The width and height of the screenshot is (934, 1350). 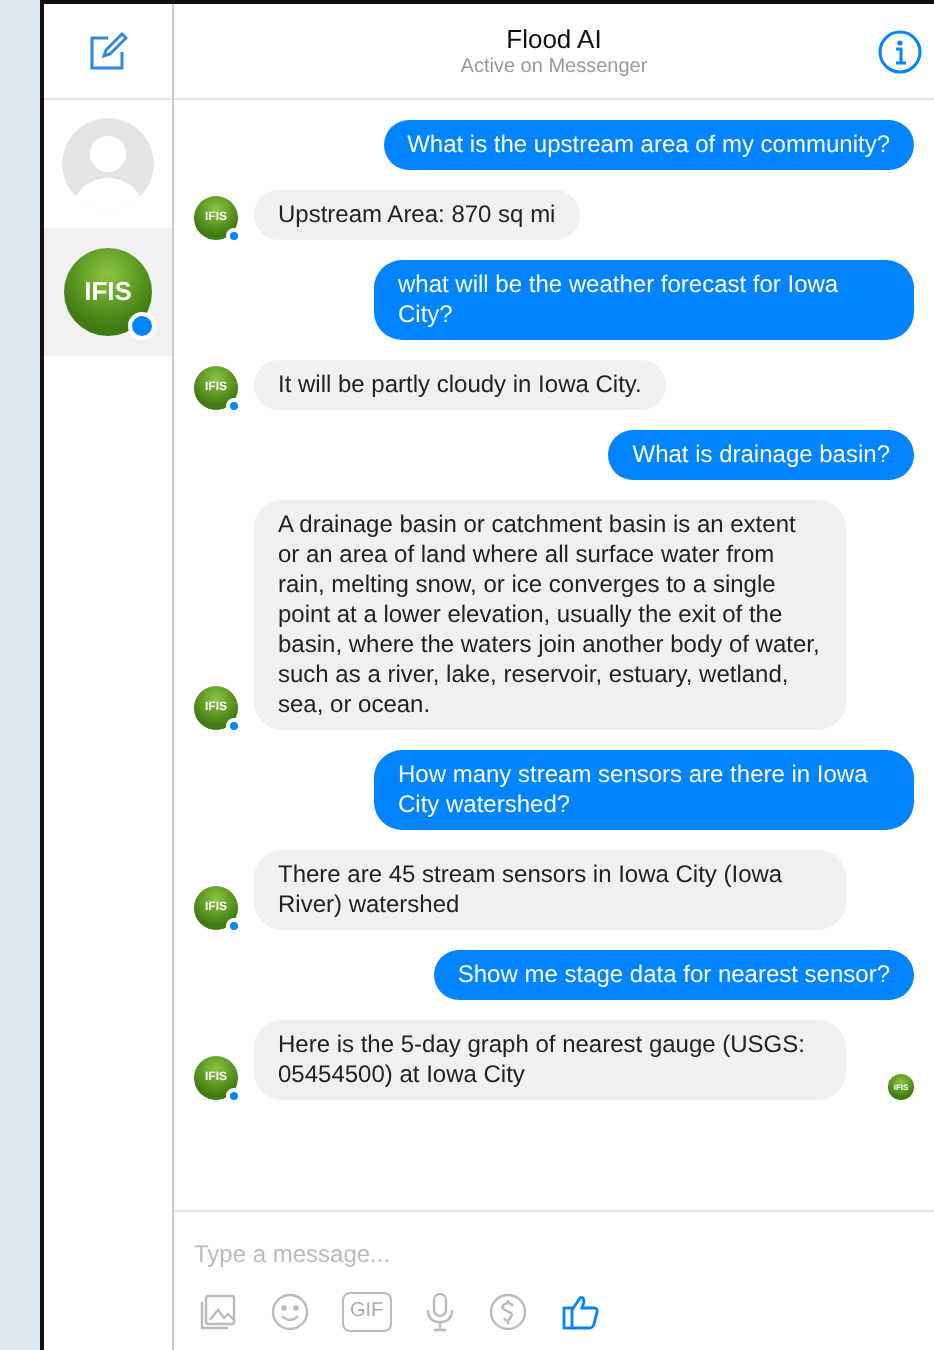 I want to click on sent-message: What is the upstream area of my community?, so click(x=648, y=145).